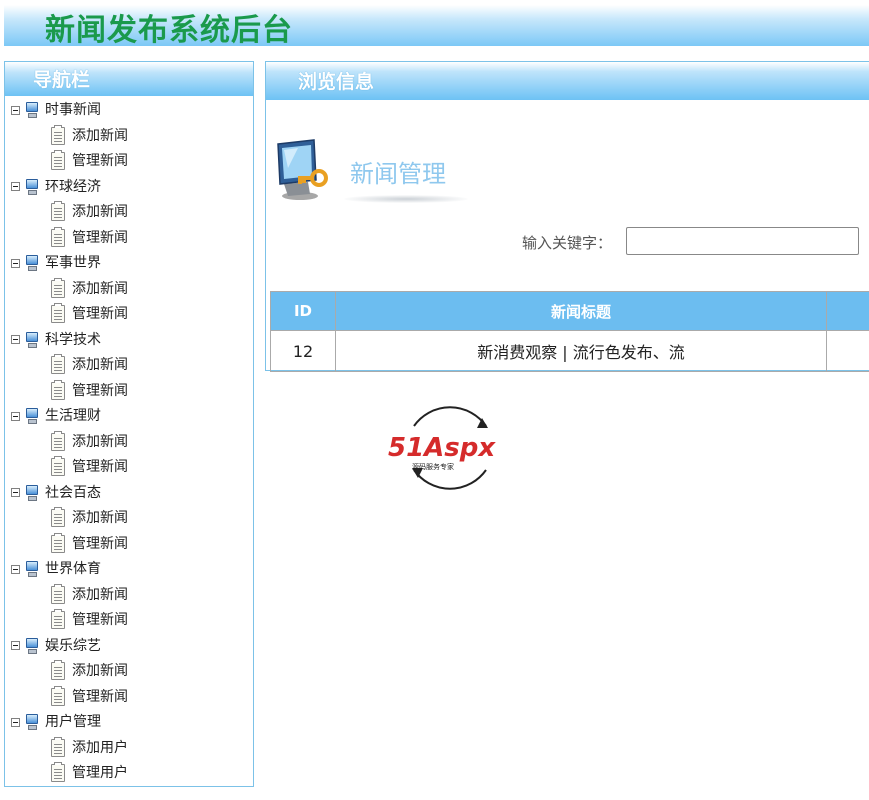  I want to click on app-title: 新闻发布系统后台, so click(169, 30).